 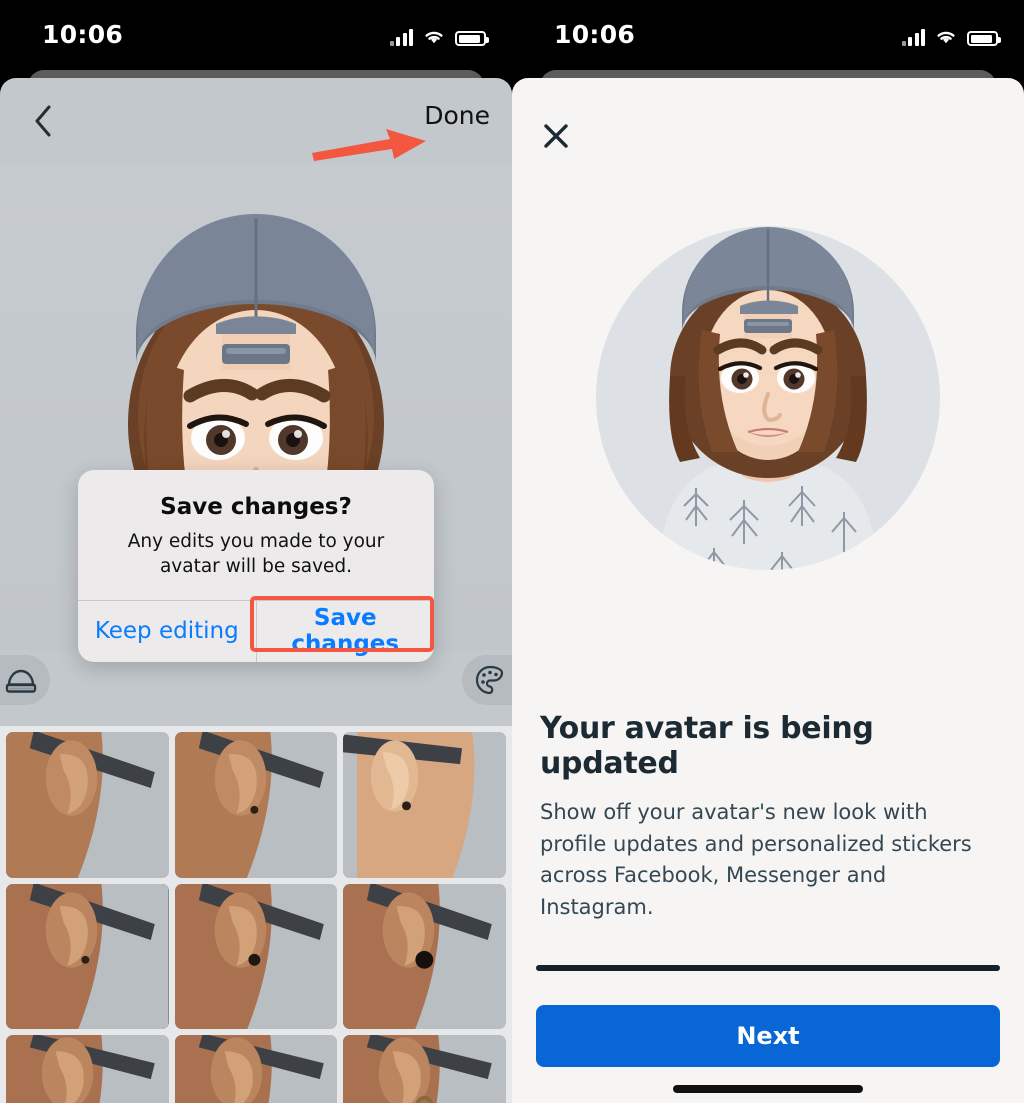 I want to click on home-indicator-right, so click(x=768, y=1089).